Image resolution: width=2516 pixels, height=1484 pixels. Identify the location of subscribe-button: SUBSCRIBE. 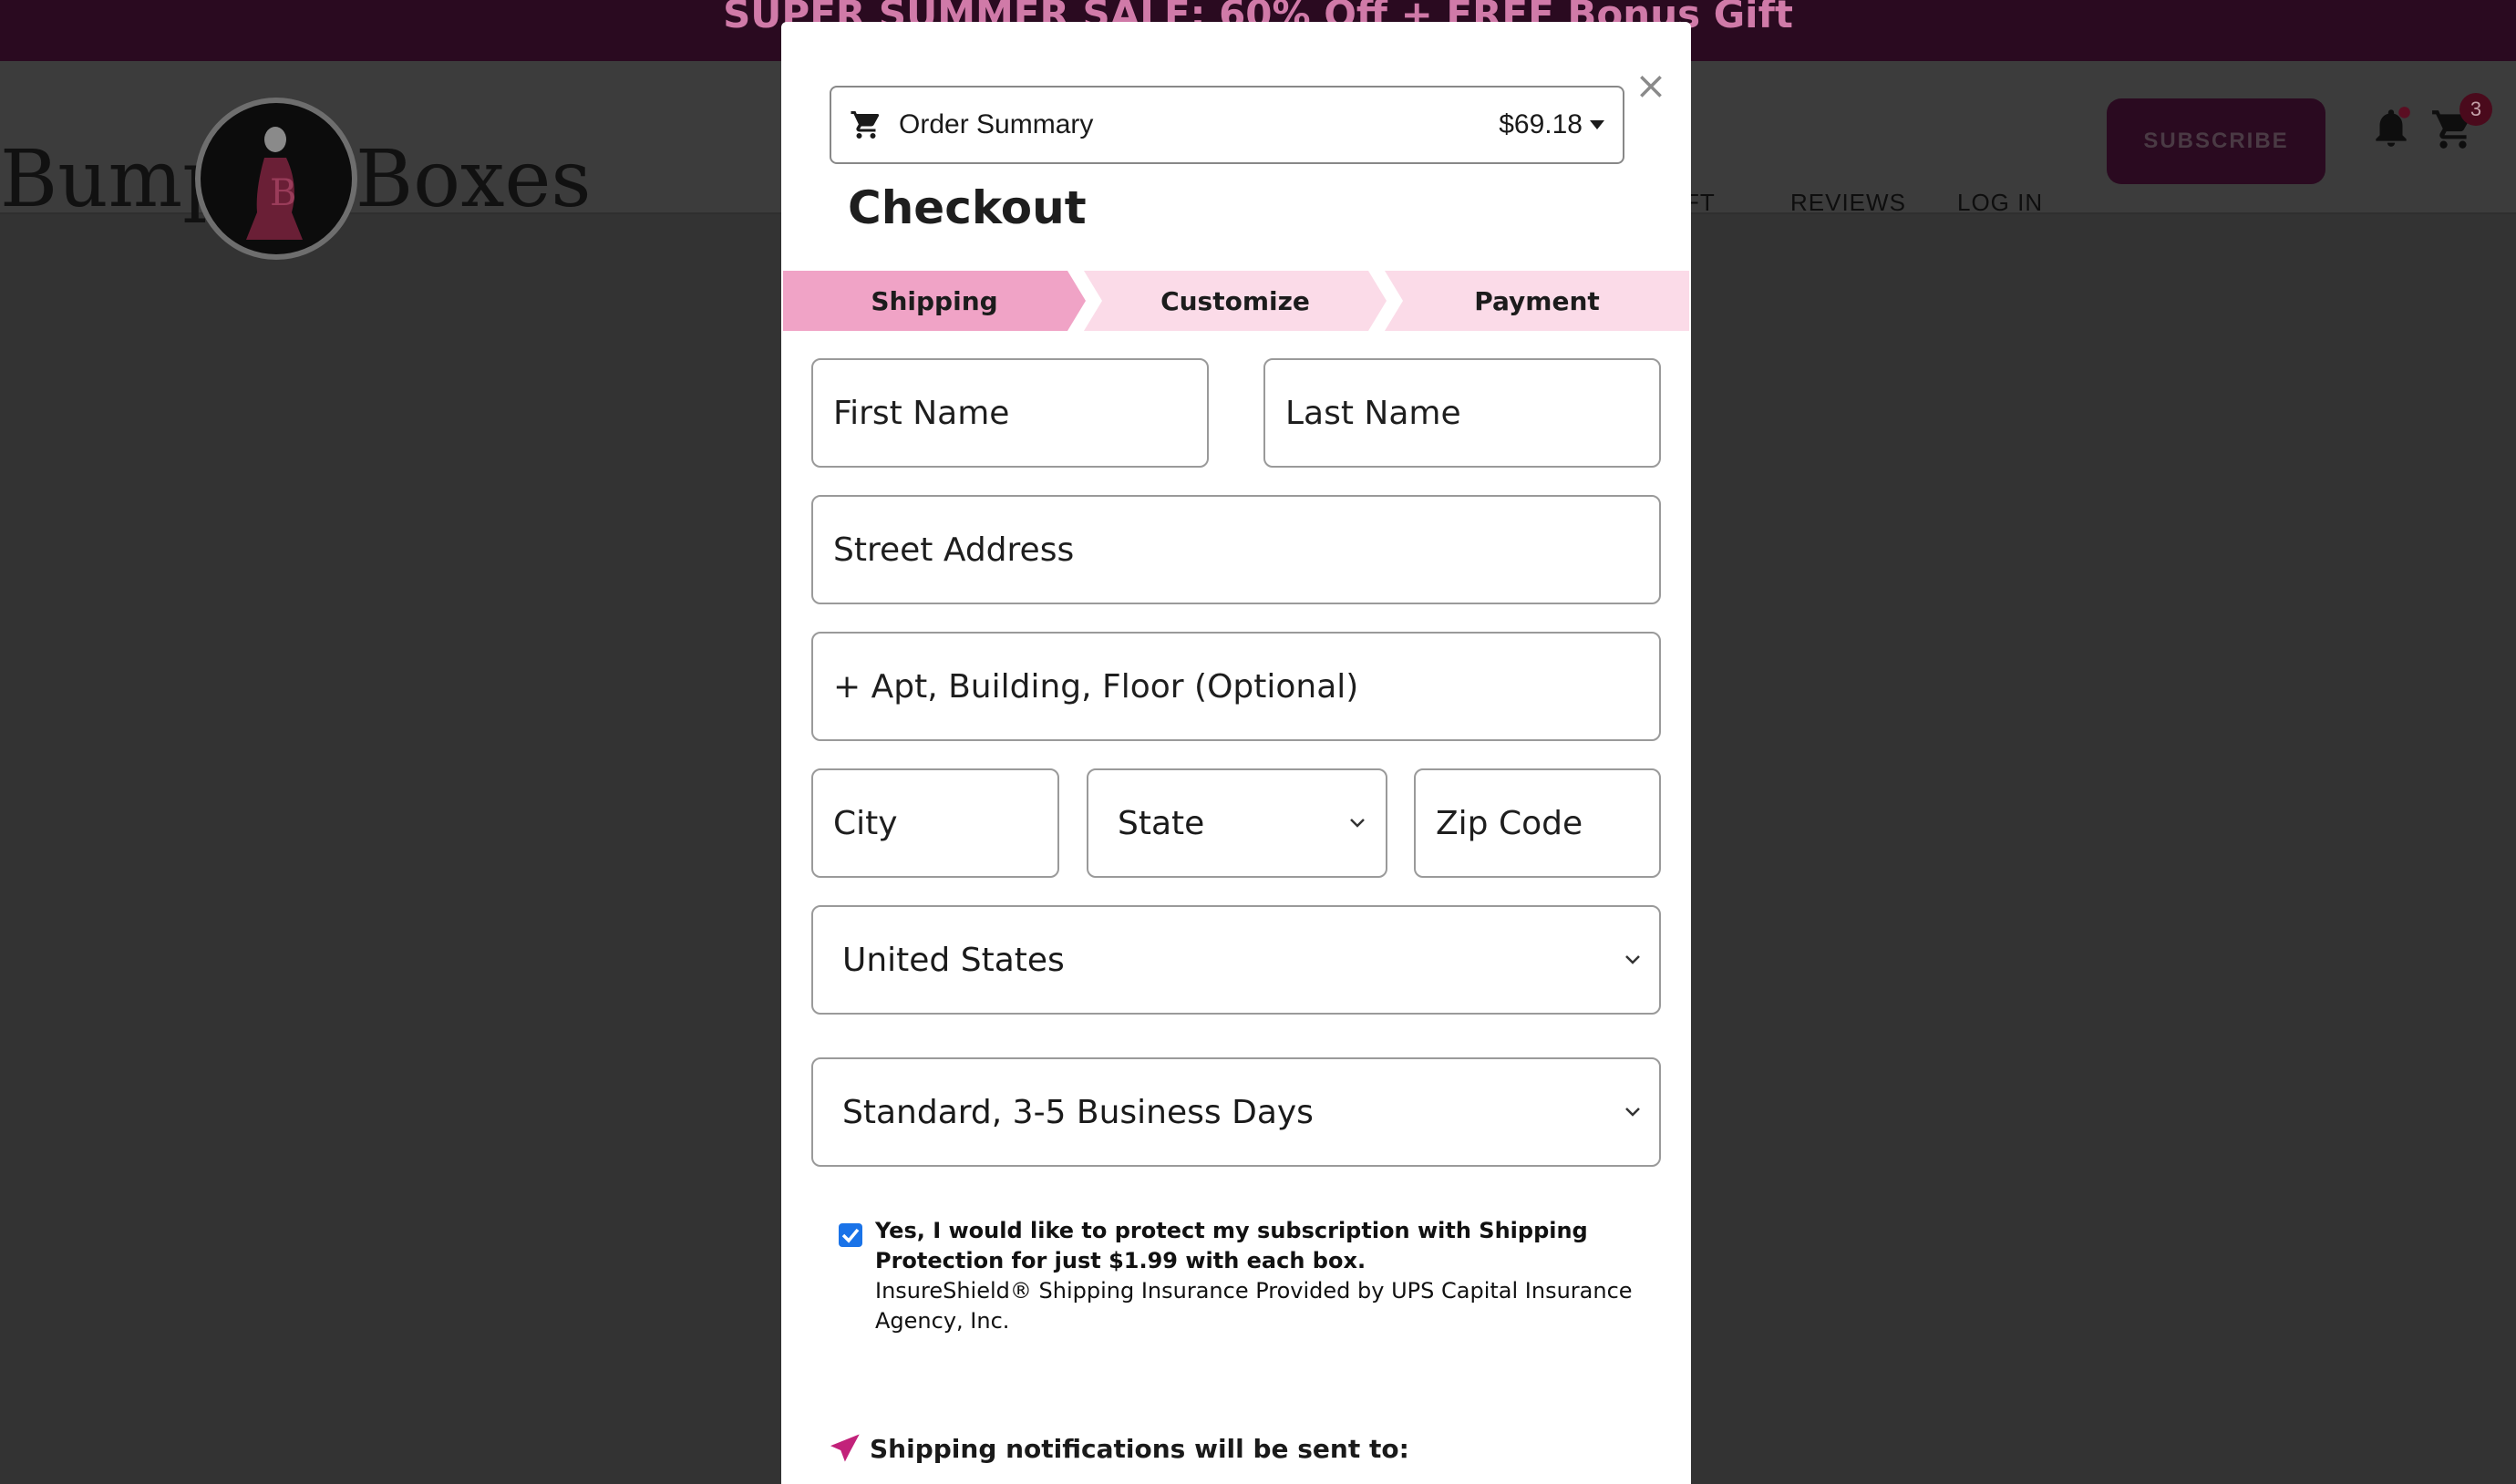
(2216, 141).